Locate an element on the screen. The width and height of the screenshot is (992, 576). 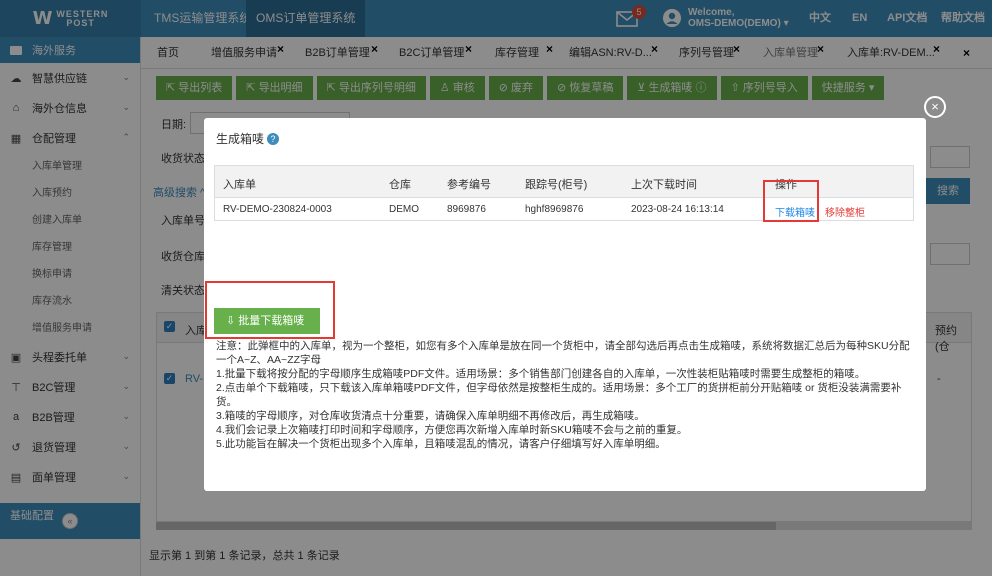
modal-title: 生成箱唛? is located at coordinates (248, 138).